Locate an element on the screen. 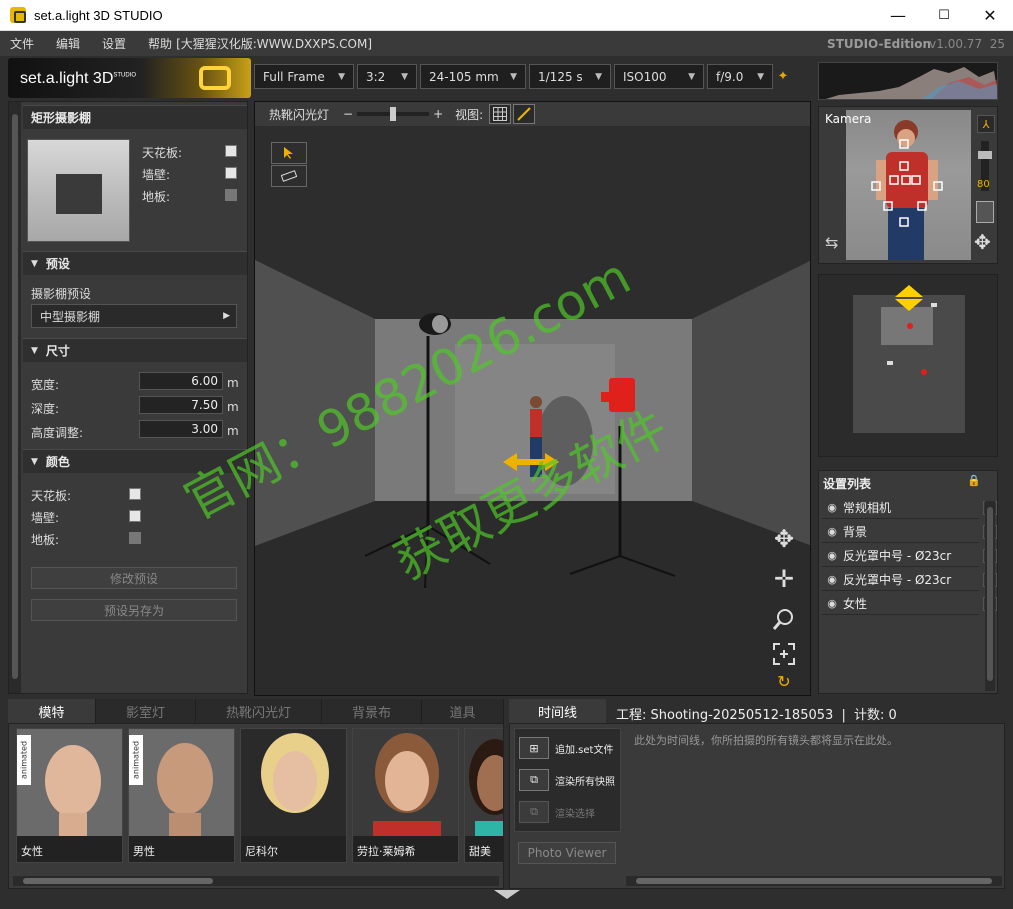  setup-list-scrollbar is located at coordinates (990, 596).